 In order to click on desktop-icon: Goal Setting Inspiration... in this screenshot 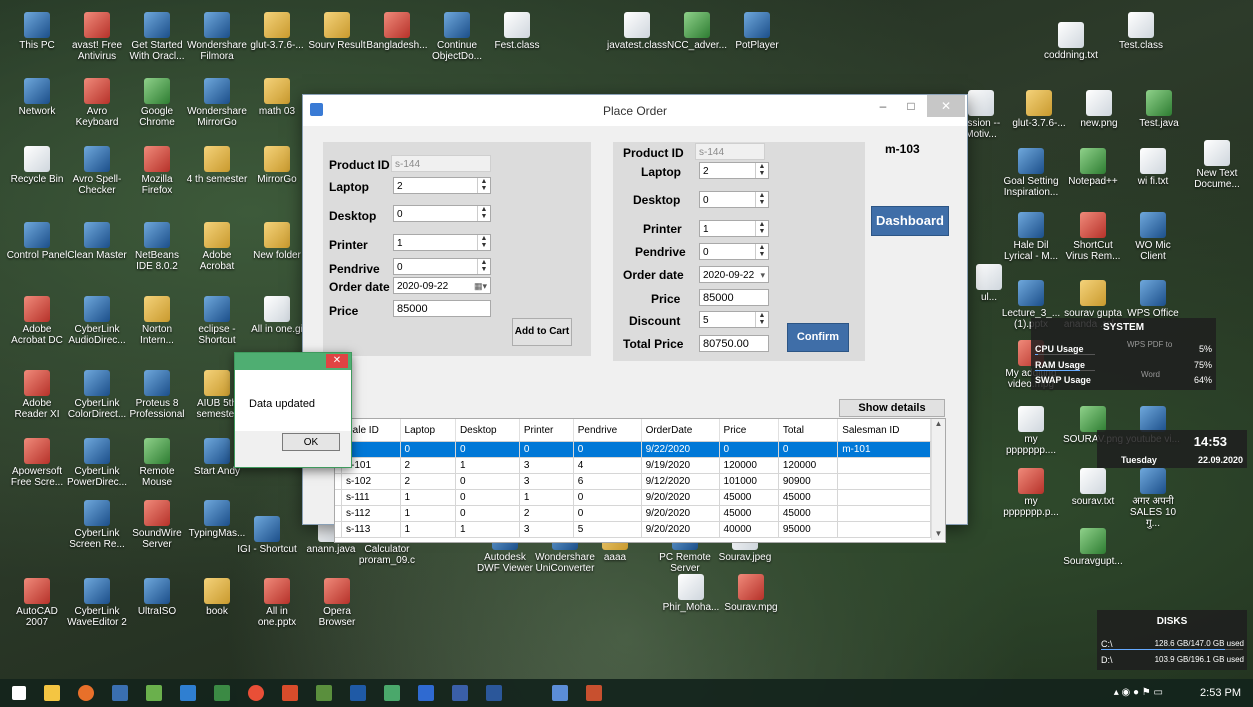, I will do `click(1031, 173)`.